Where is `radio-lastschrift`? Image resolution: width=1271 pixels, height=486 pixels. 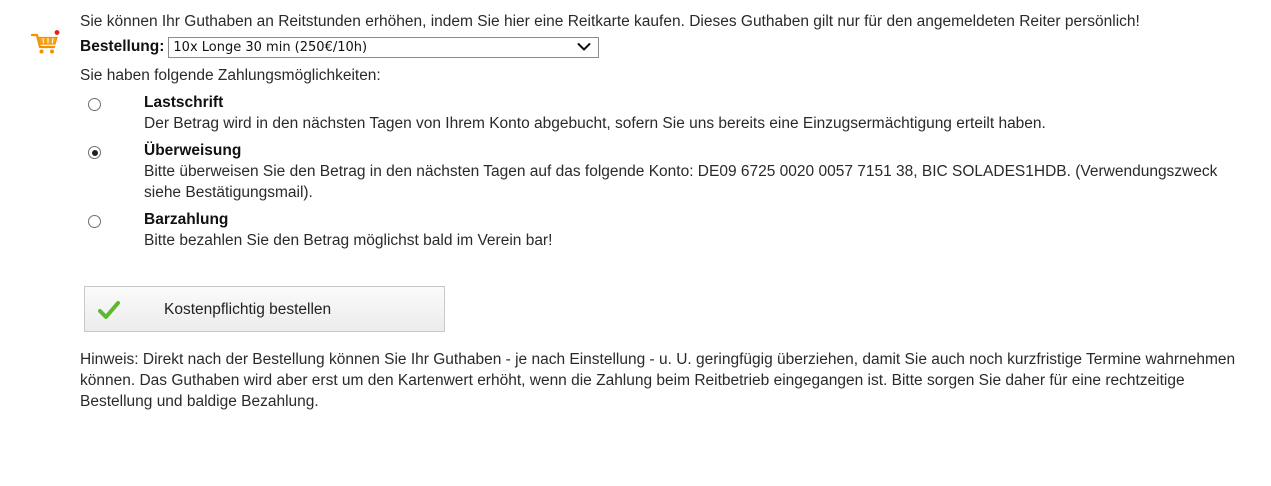 radio-lastschrift is located at coordinates (94, 104).